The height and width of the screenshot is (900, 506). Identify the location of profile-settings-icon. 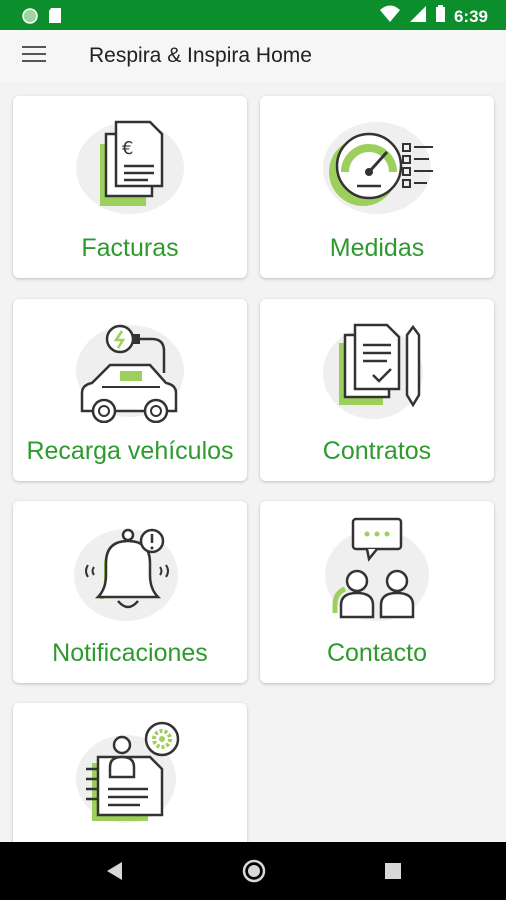
(128, 772).